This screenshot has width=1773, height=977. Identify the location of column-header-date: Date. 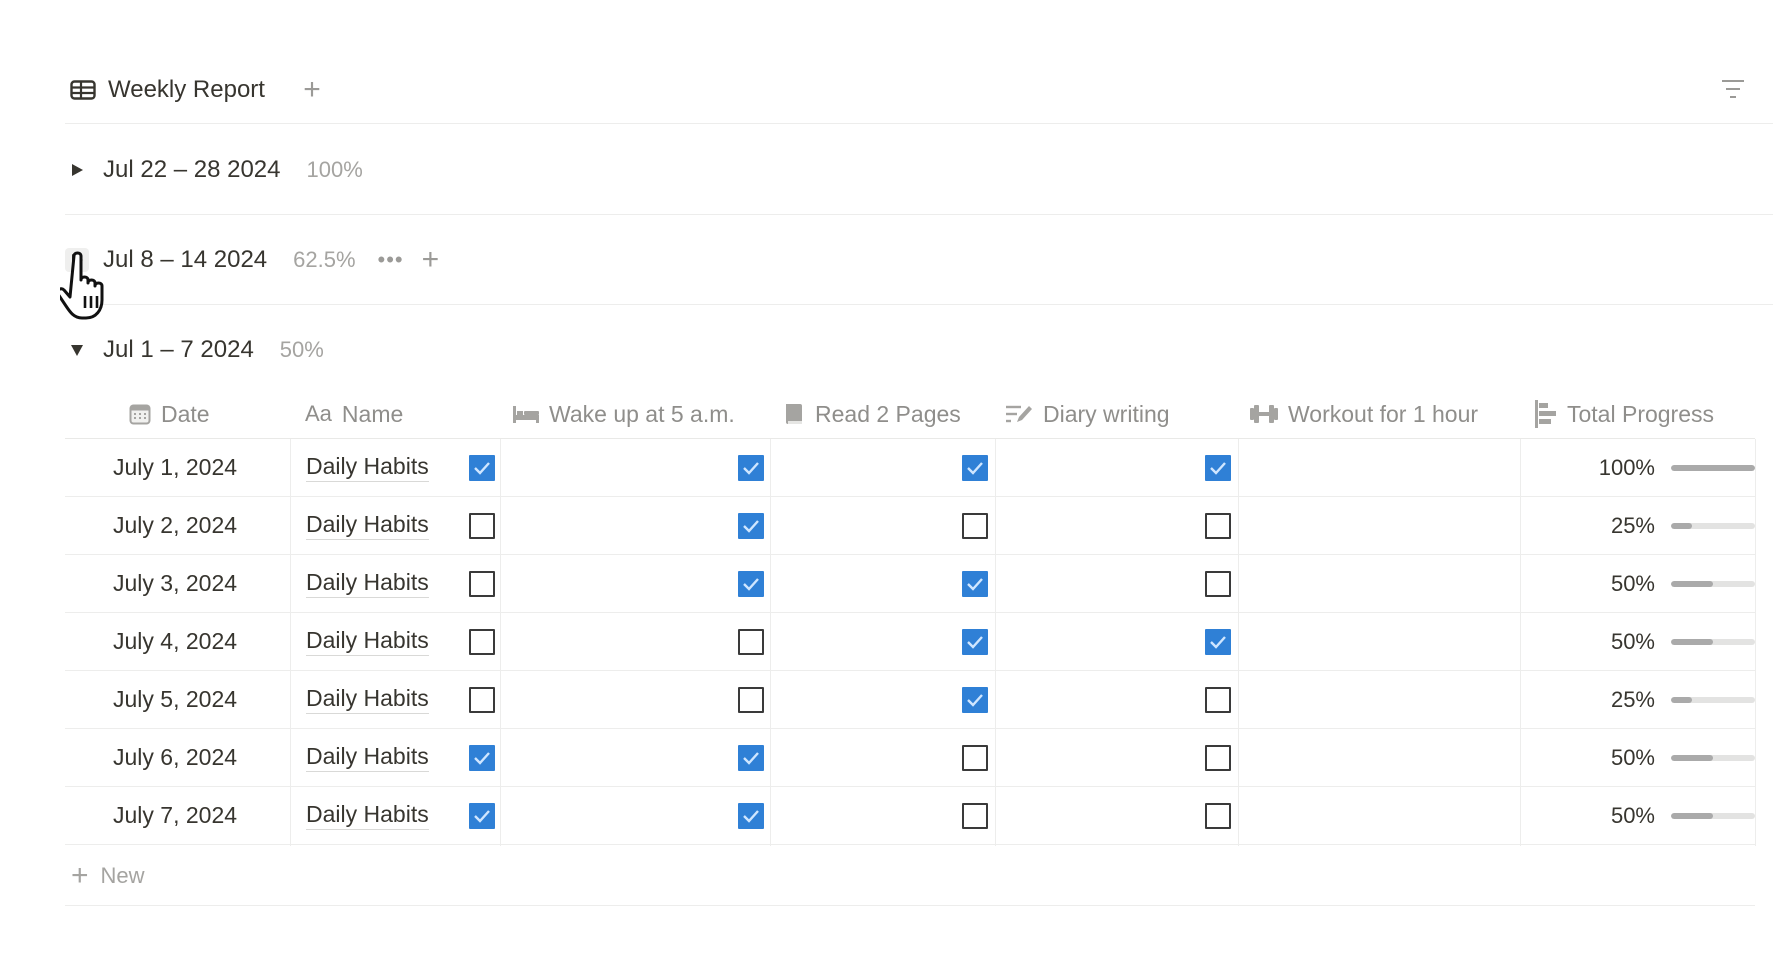
(169, 414).